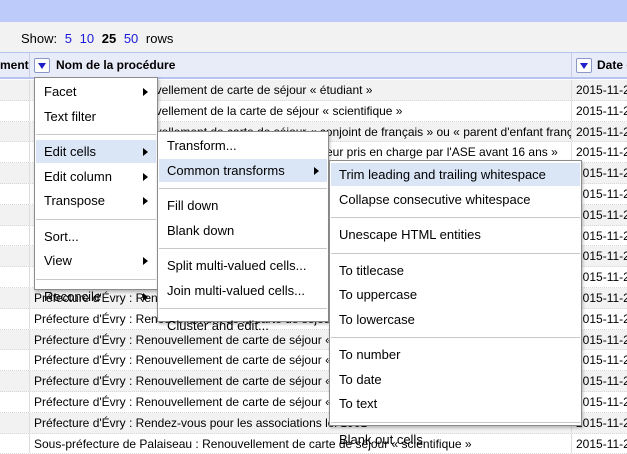  I want to click on menu-item-to-number: To number, so click(455, 354).